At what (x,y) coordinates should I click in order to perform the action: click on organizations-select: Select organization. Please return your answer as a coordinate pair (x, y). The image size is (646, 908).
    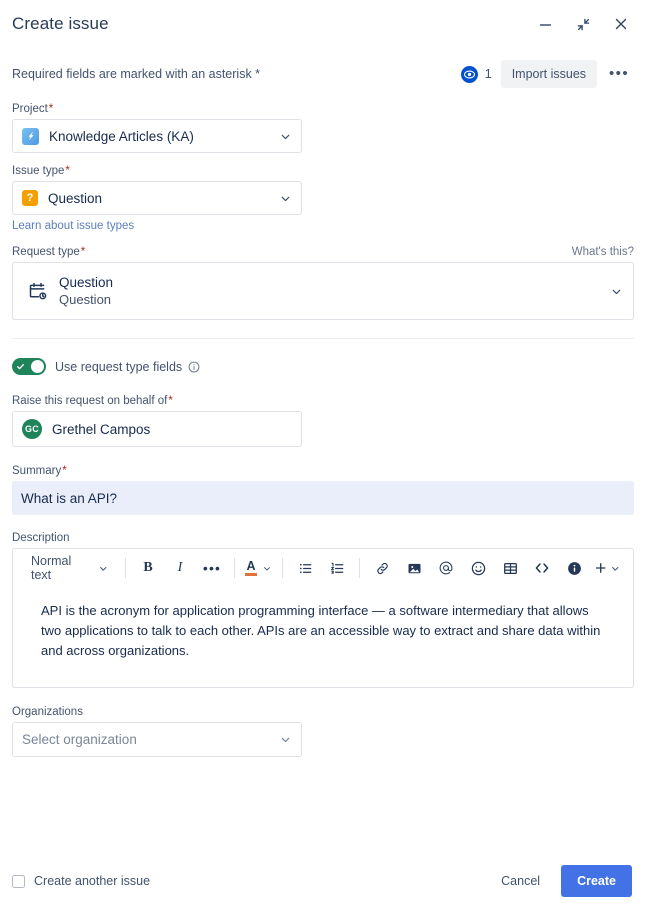
    Looking at the image, I should click on (157, 739).